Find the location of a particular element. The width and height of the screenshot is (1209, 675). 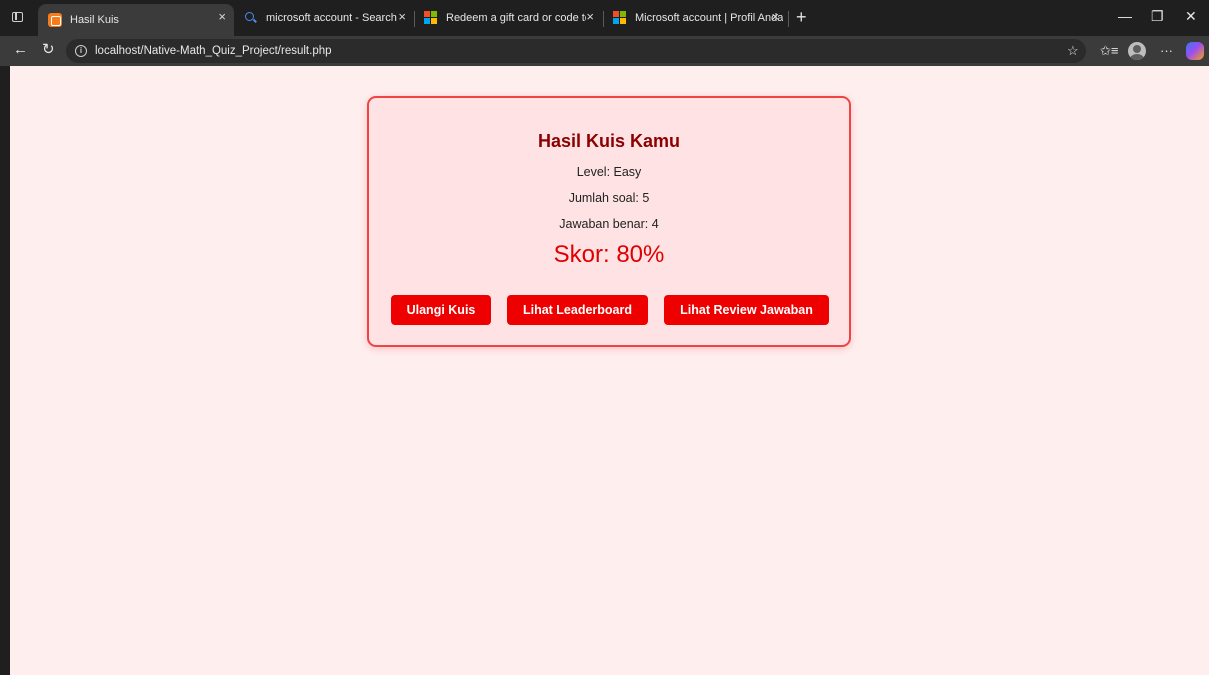

tab-title: Hasil Kuis is located at coordinates (94, 20).